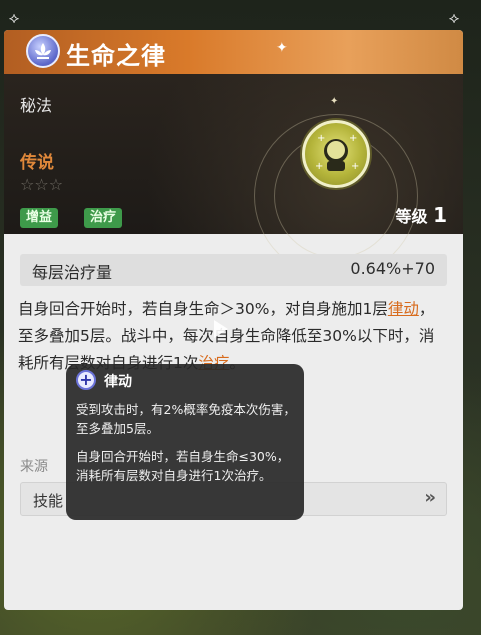 The height and width of the screenshot is (635, 481). What do you see at coordinates (39, 218) in the screenshot?
I see `tag-buff: 增益` at bounding box center [39, 218].